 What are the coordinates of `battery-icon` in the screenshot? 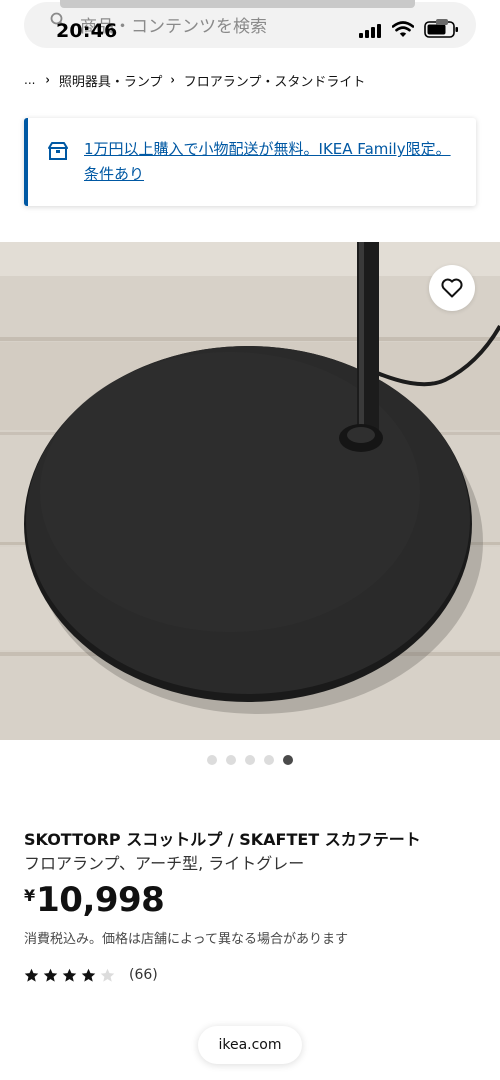 It's located at (441, 28).